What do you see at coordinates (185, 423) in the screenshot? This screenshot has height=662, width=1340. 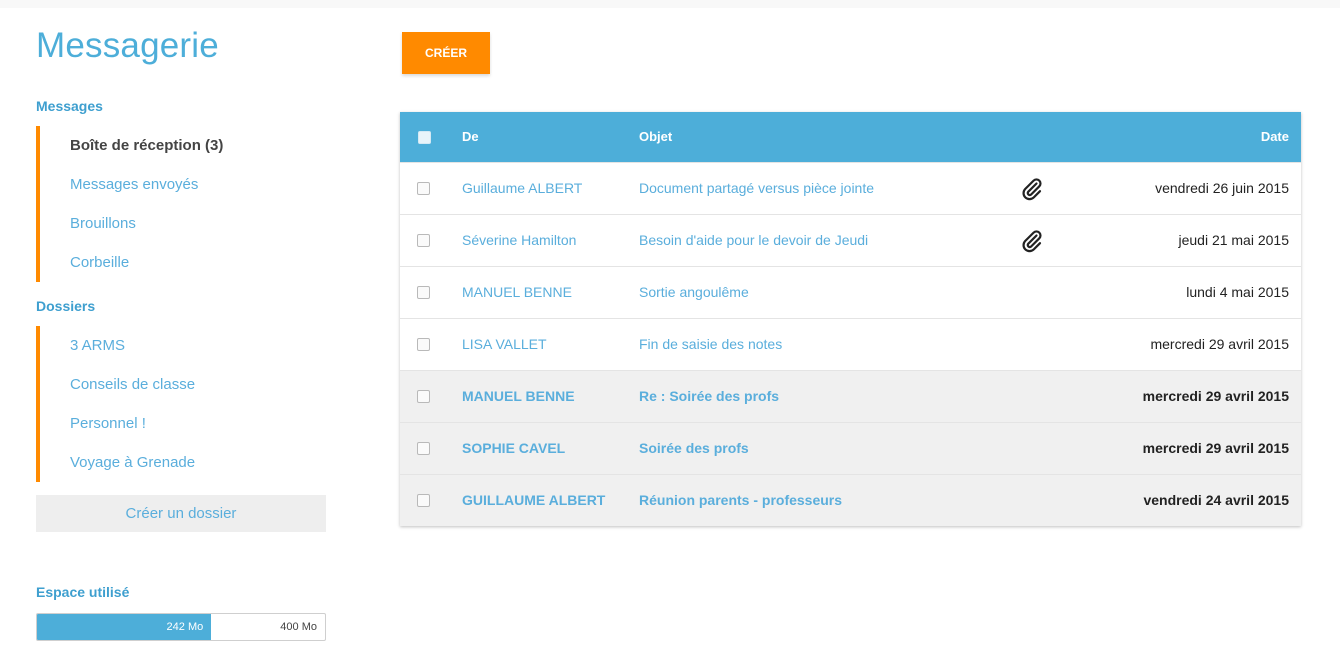 I see `folder-item-personnel: Personnel !` at bounding box center [185, 423].